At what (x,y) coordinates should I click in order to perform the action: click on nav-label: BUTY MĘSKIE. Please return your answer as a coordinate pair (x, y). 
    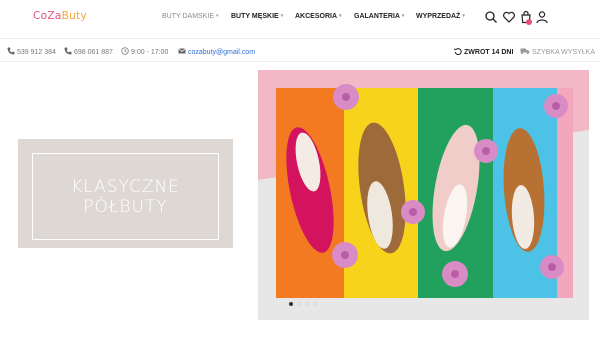
    Looking at the image, I should click on (255, 16).